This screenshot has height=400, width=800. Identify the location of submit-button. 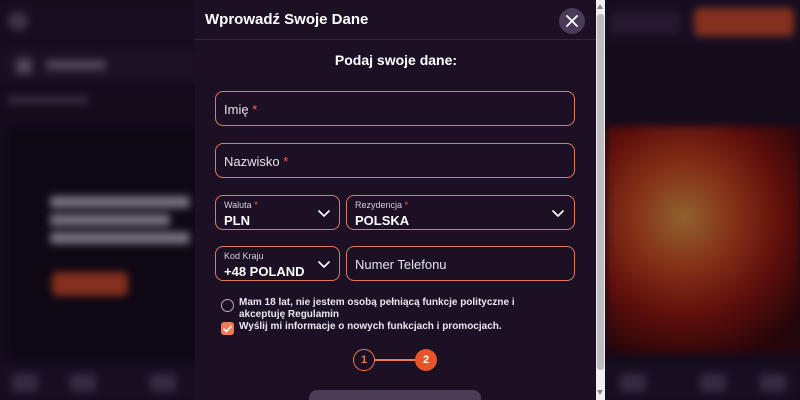
(395, 395).